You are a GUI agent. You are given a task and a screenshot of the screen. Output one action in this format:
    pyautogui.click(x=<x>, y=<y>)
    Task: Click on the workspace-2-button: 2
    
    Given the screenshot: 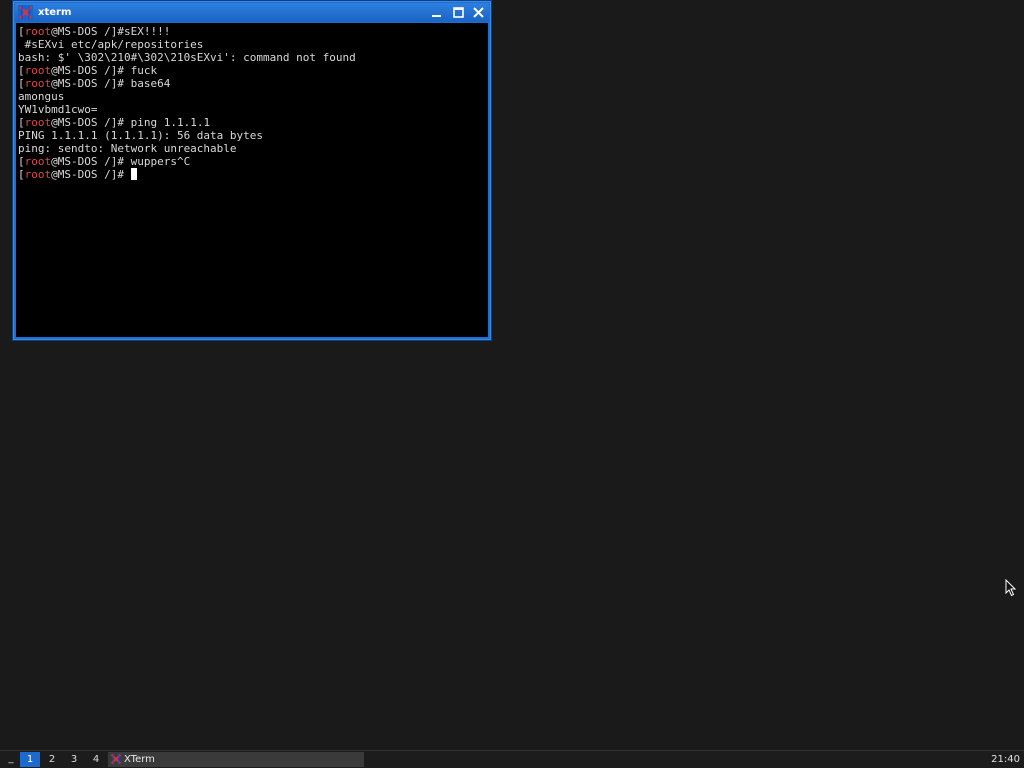 What is the action you would take?
    pyautogui.click(x=52, y=759)
    